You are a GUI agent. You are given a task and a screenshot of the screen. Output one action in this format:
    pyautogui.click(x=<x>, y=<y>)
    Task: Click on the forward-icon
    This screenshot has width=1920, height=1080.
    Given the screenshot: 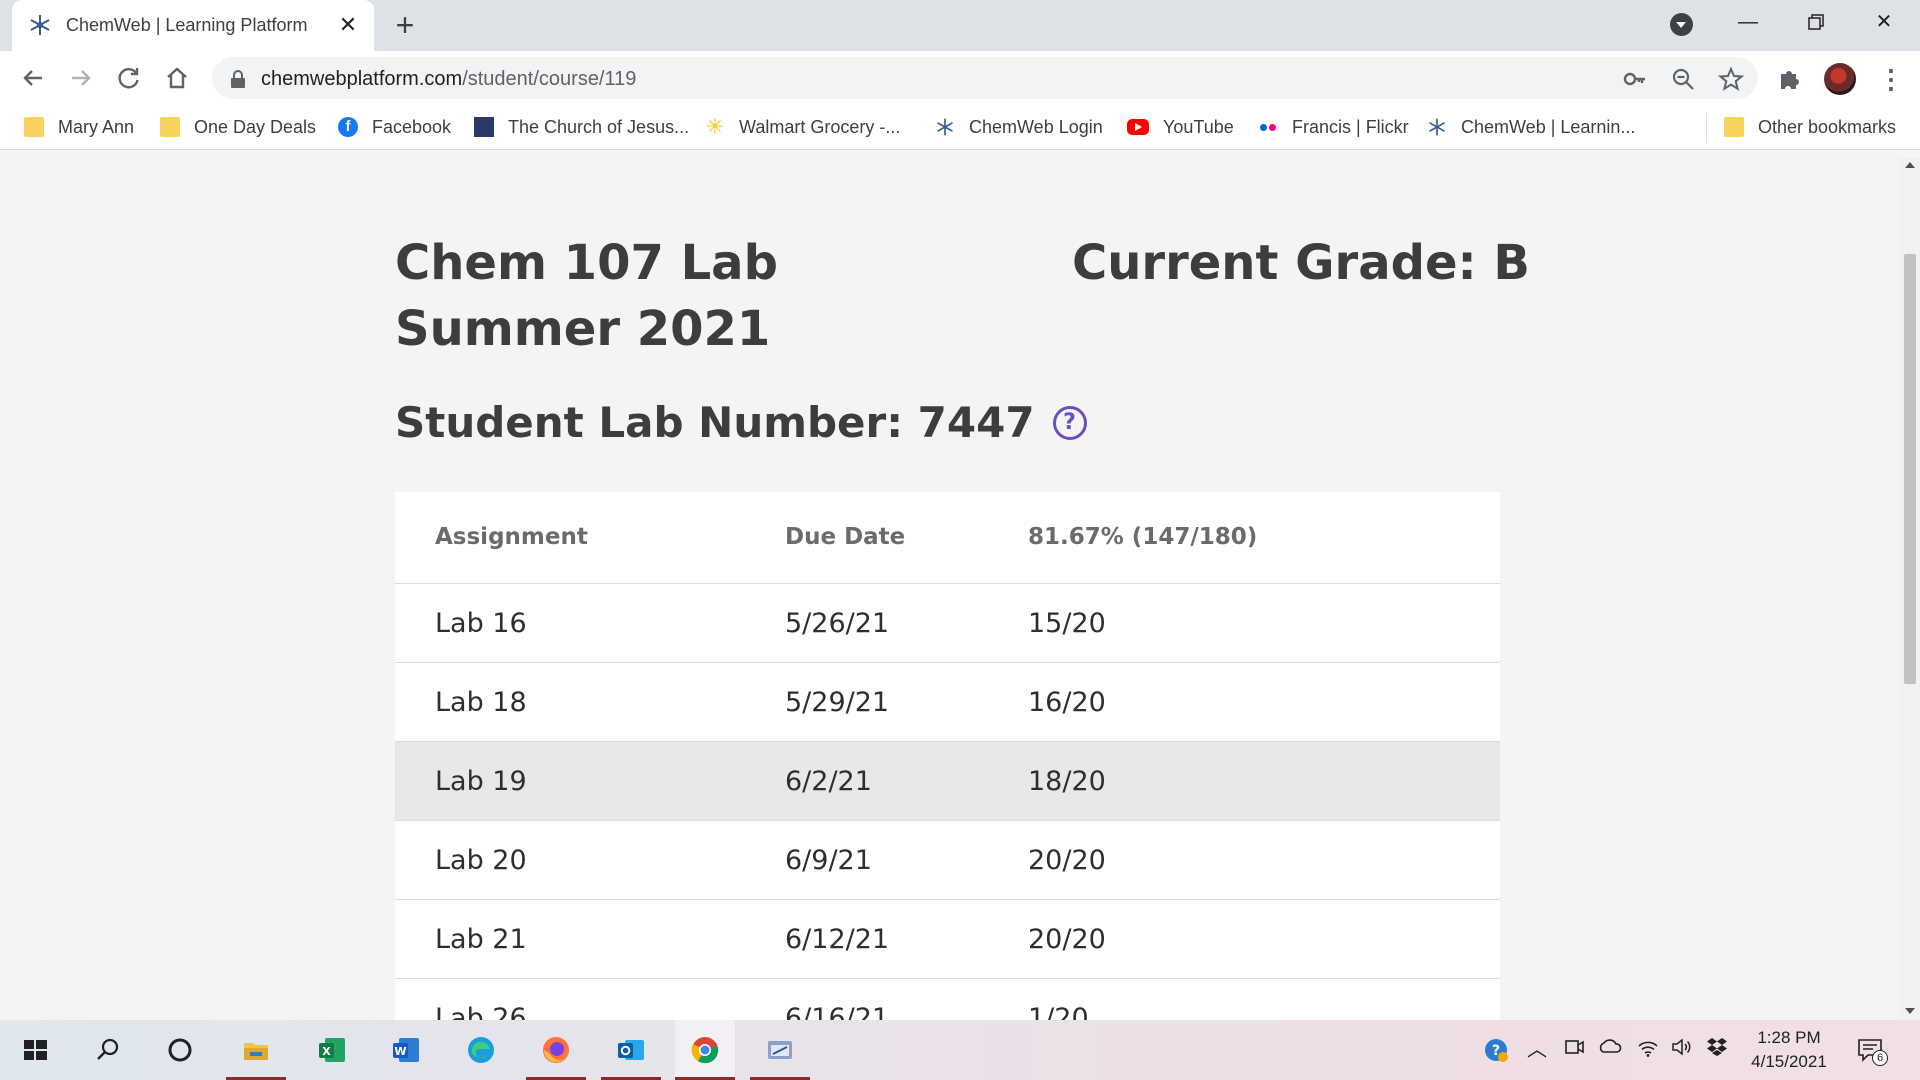 What is the action you would take?
    pyautogui.click(x=81, y=78)
    